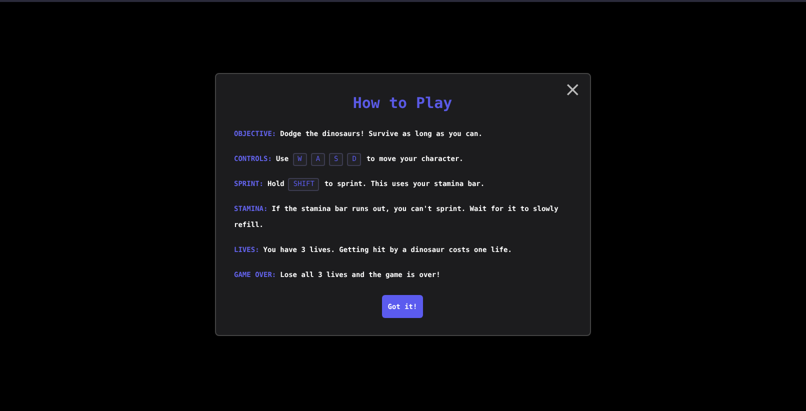  What do you see at coordinates (572, 89) in the screenshot?
I see `close-button: ×` at bounding box center [572, 89].